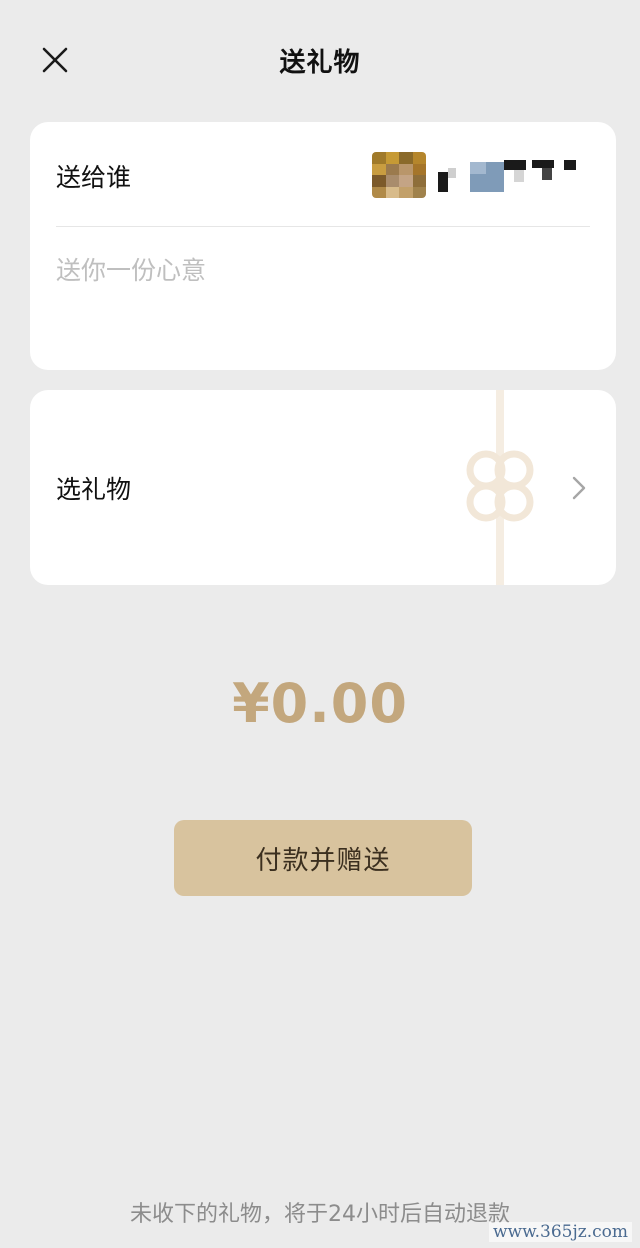  I want to click on recipient-avatar, so click(399, 175).